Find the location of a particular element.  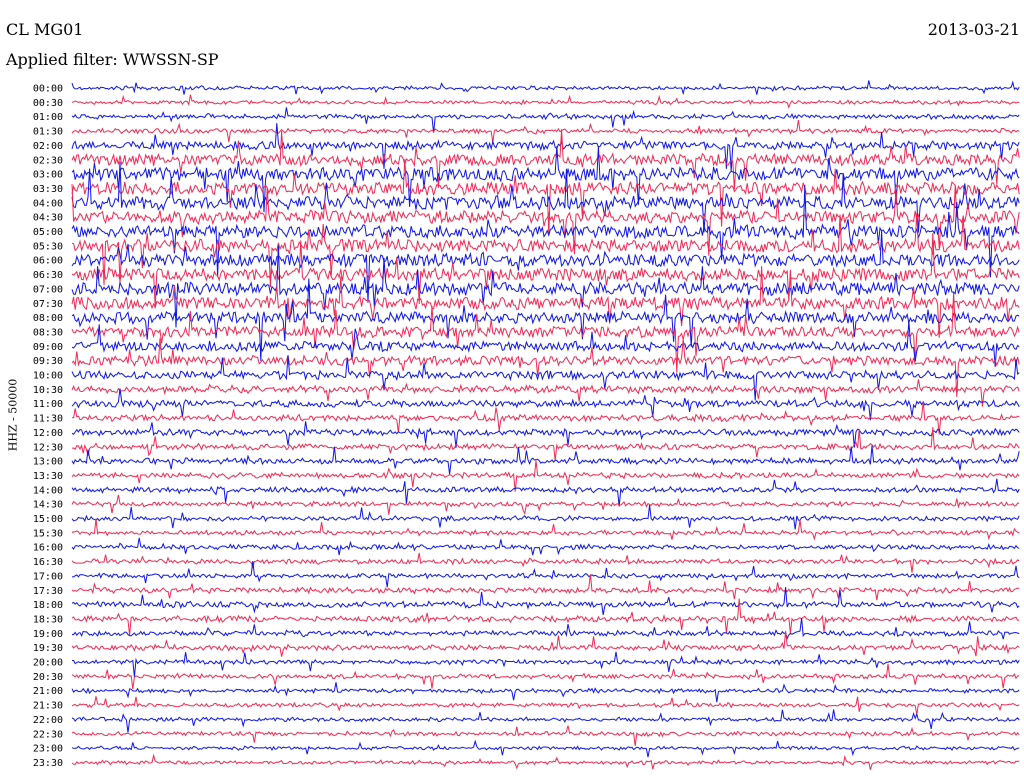

row-time-label: 09:00 is located at coordinates (48, 347).